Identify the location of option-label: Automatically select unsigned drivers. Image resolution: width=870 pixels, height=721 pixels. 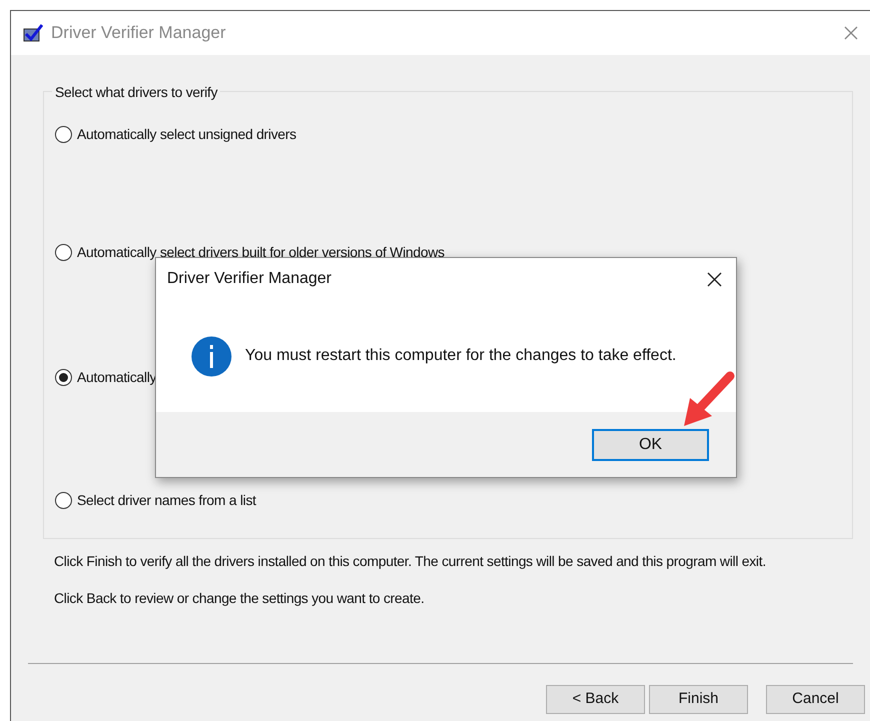
(186, 134).